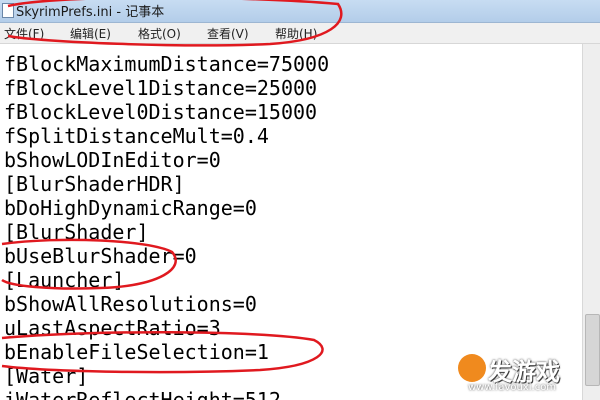  I want to click on vertical-scrollbar, so click(591, 222).